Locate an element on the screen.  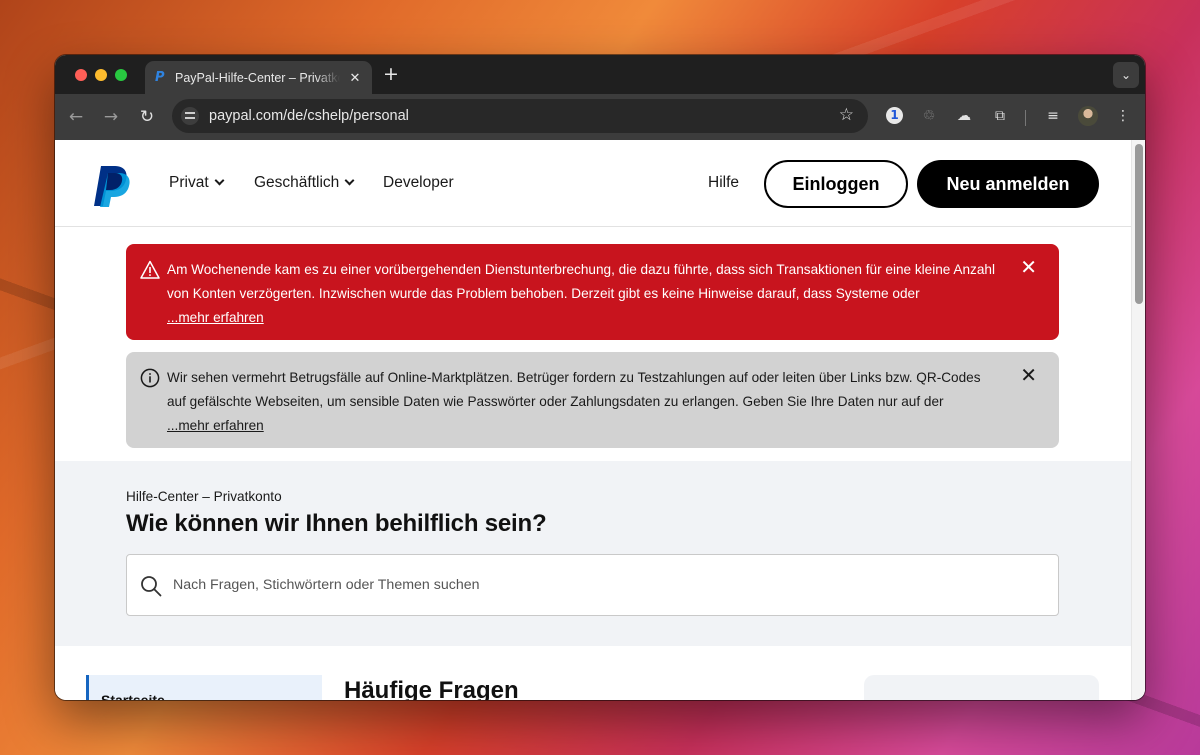
extensions-puzzle-icon: ⧉ is located at coordinates (1000, 116).